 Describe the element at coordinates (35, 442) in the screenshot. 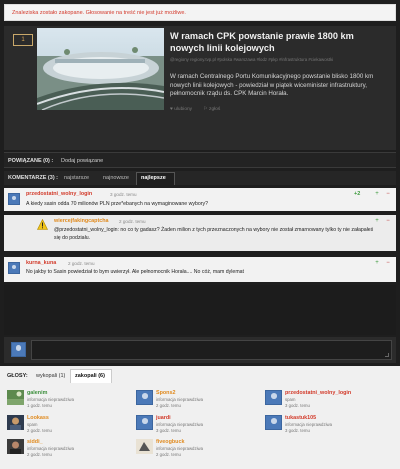

I see `voter-name: siddi_` at that location.